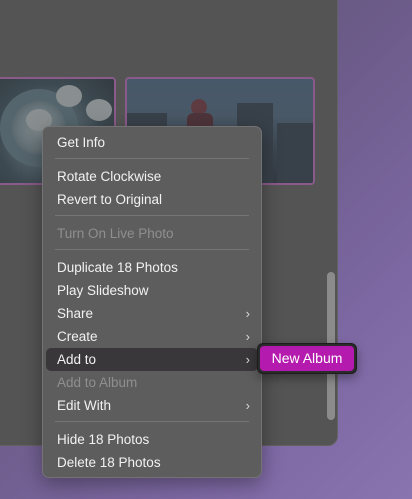 This screenshot has width=412, height=499. I want to click on add-to-submenu: New Album, so click(307, 358).